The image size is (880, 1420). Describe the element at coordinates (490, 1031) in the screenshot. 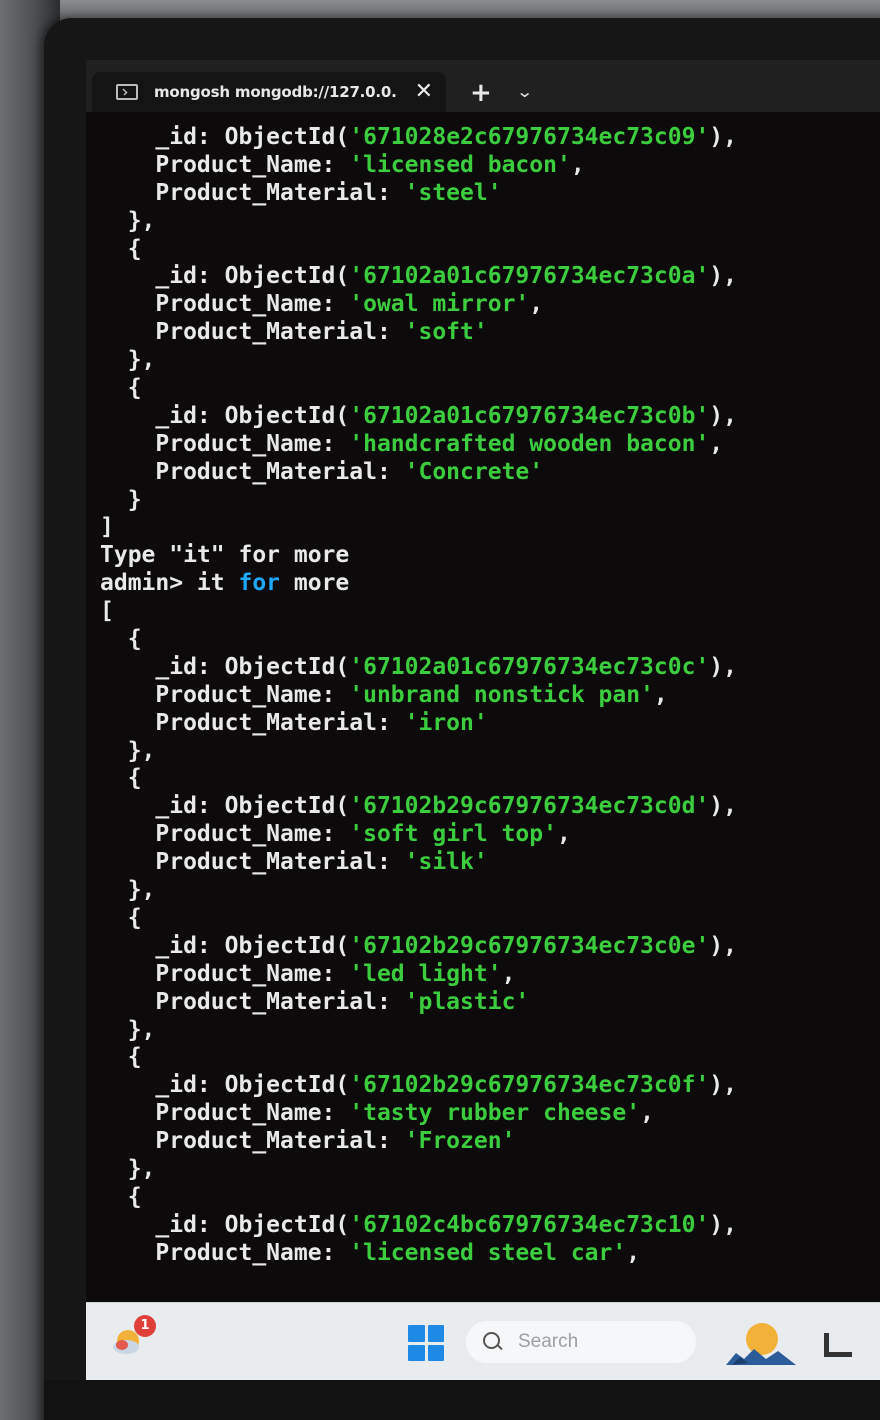

I see `terminal-line: },` at that location.